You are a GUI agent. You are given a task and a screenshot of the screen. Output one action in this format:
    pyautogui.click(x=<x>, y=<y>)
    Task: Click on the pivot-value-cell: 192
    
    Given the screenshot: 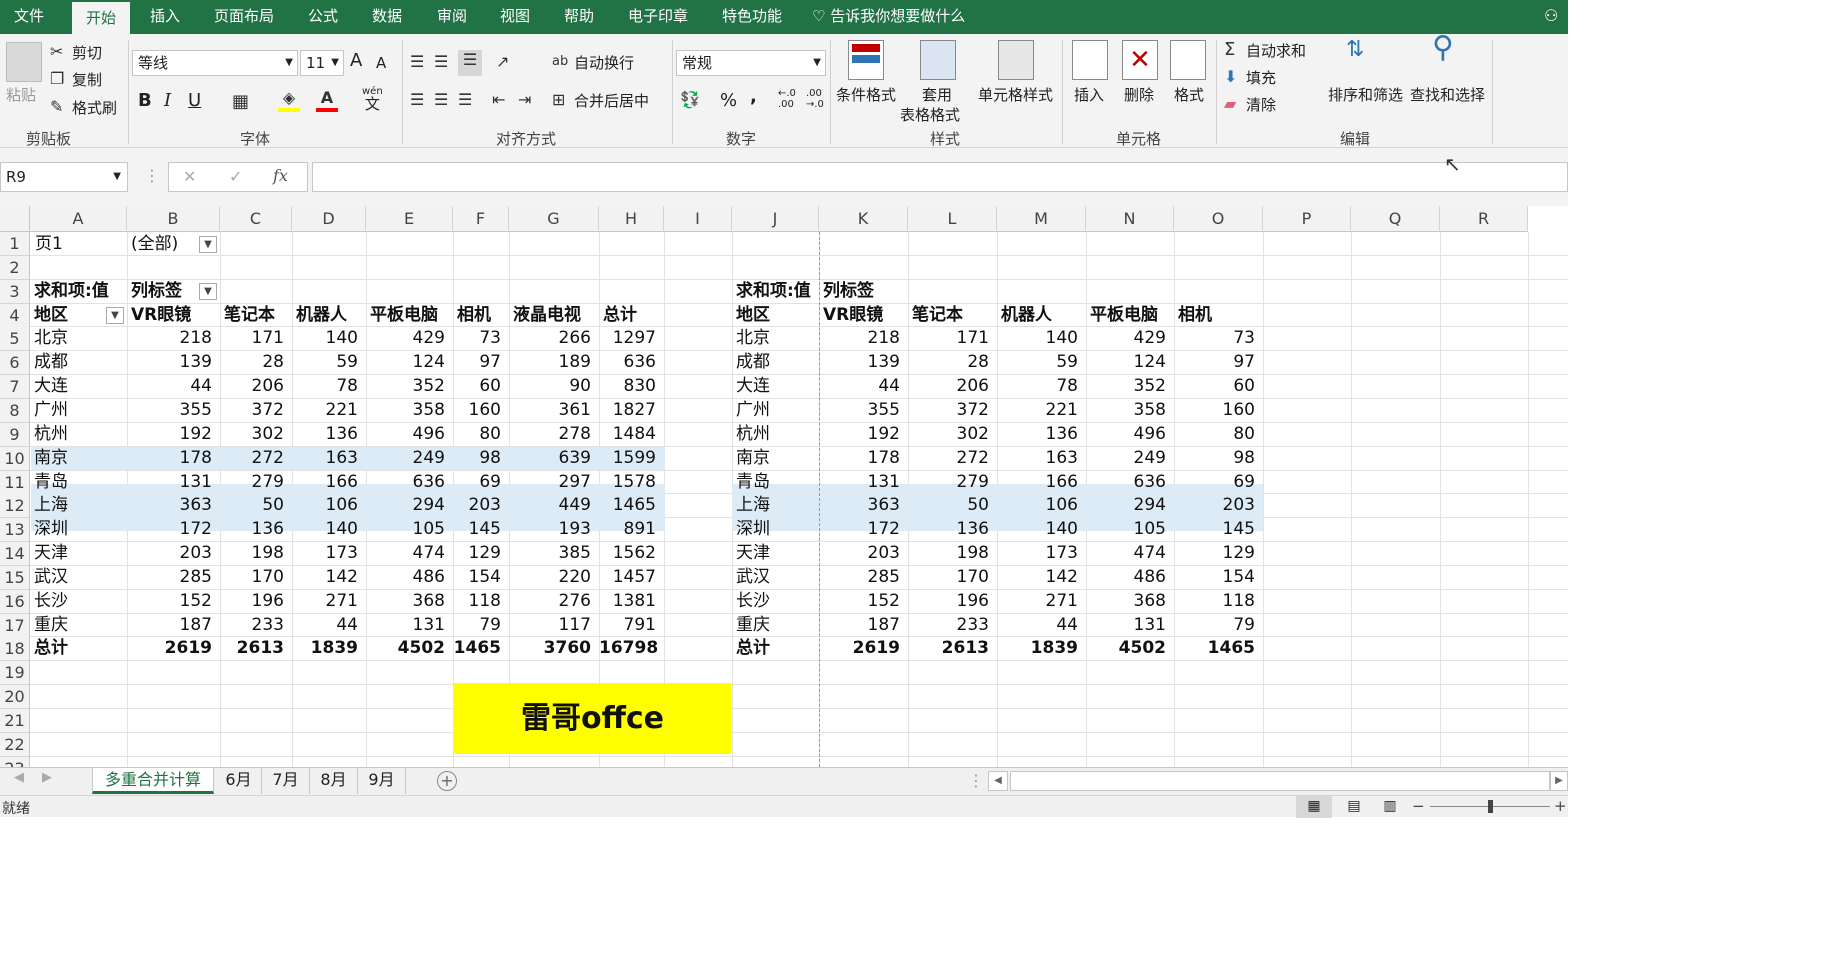 What is the action you would take?
    pyautogui.click(x=173, y=434)
    